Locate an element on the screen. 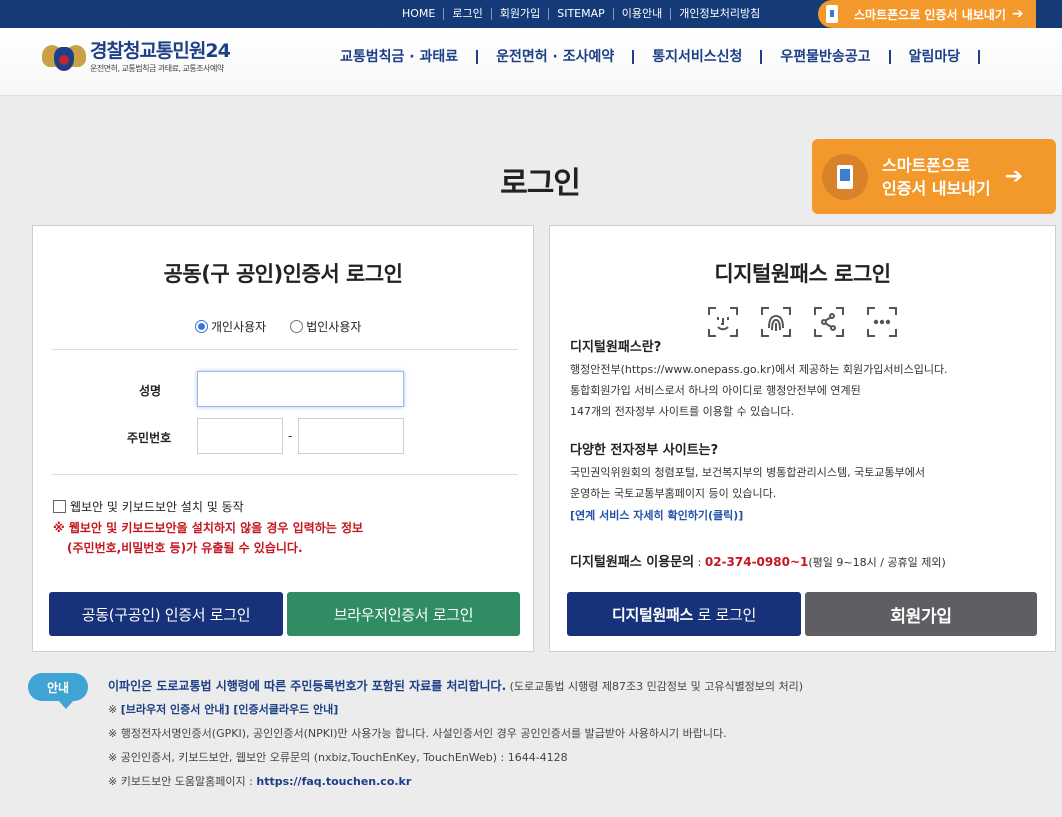 This screenshot has height=817, width=1062. pin-icon is located at coordinates (882, 322).